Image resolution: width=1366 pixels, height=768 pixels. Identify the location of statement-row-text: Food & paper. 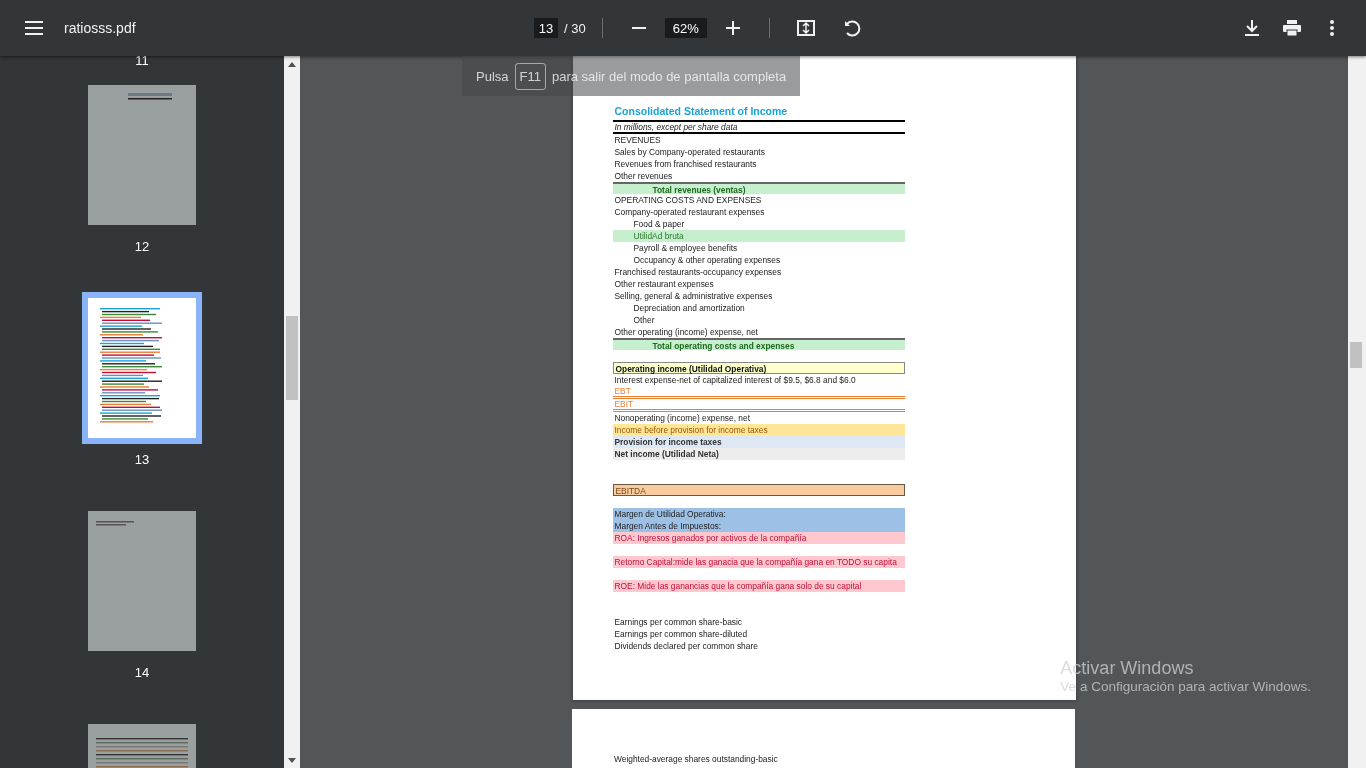
(659, 224).